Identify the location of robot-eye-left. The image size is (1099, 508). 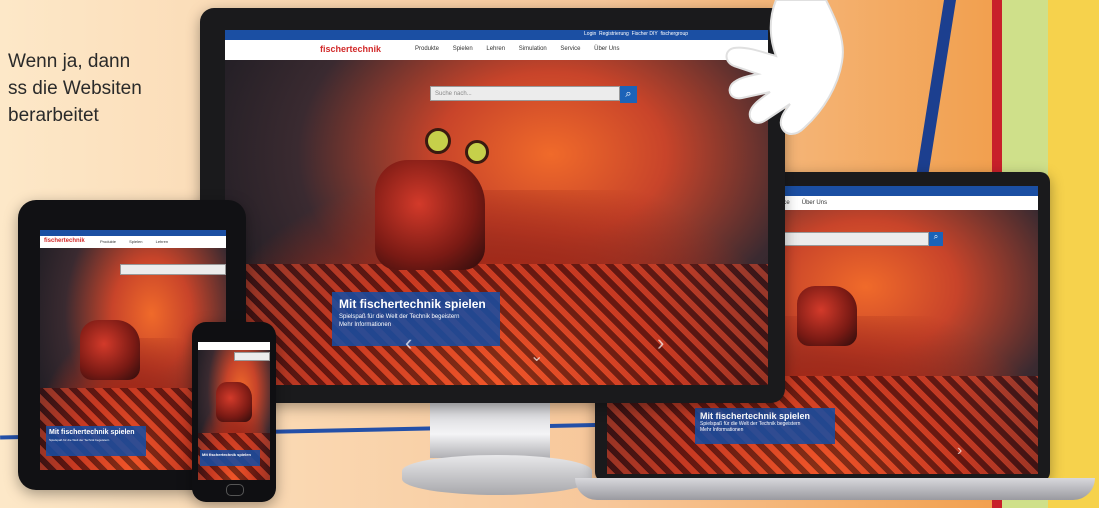
(438, 141).